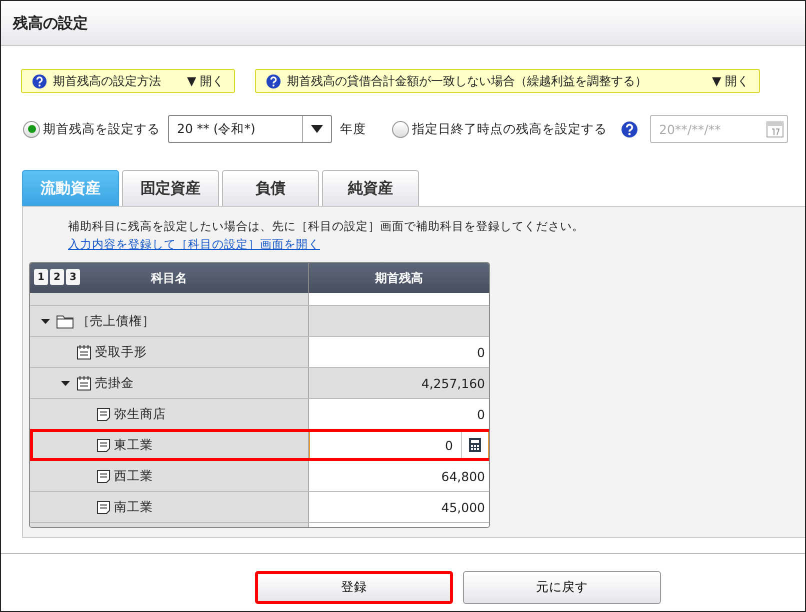 The height and width of the screenshot is (612, 806). Describe the element at coordinates (73, 277) in the screenshot. I see `level-button: 3` at that location.